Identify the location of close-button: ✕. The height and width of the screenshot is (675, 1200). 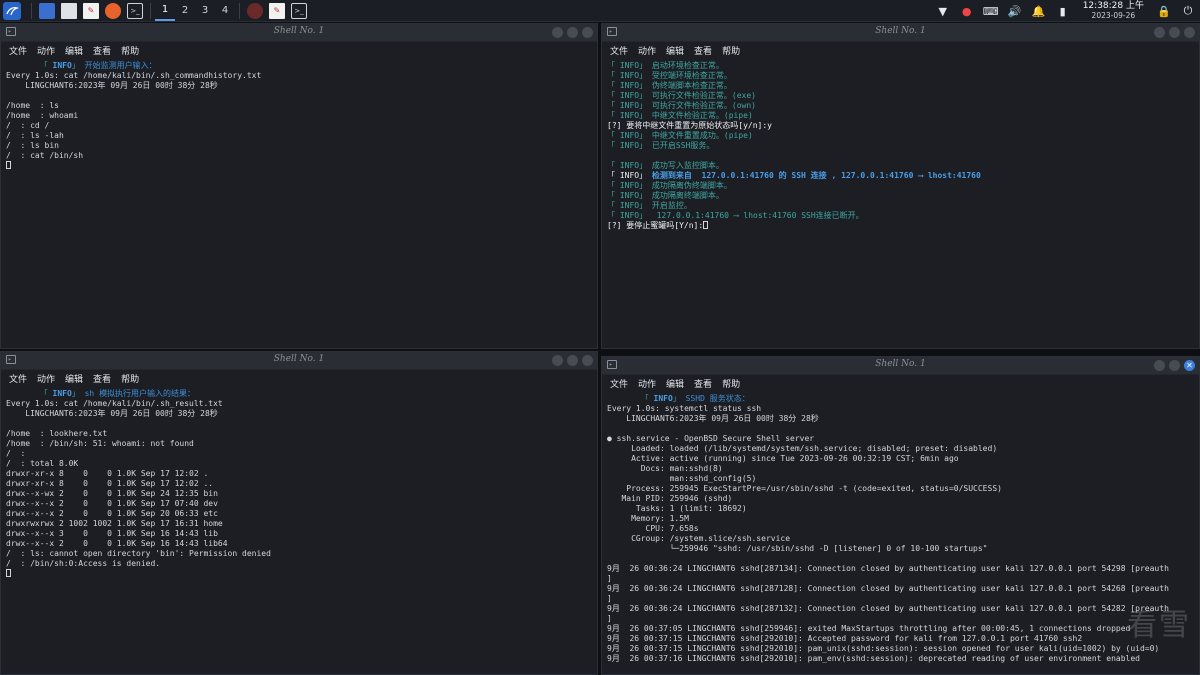
(1189, 365).